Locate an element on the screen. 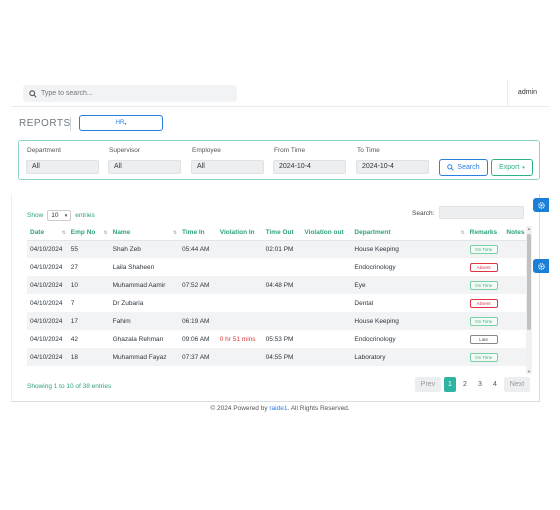 The height and width of the screenshot is (510, 560). column-header-label: Emp No is located at coordinates (83, 233).